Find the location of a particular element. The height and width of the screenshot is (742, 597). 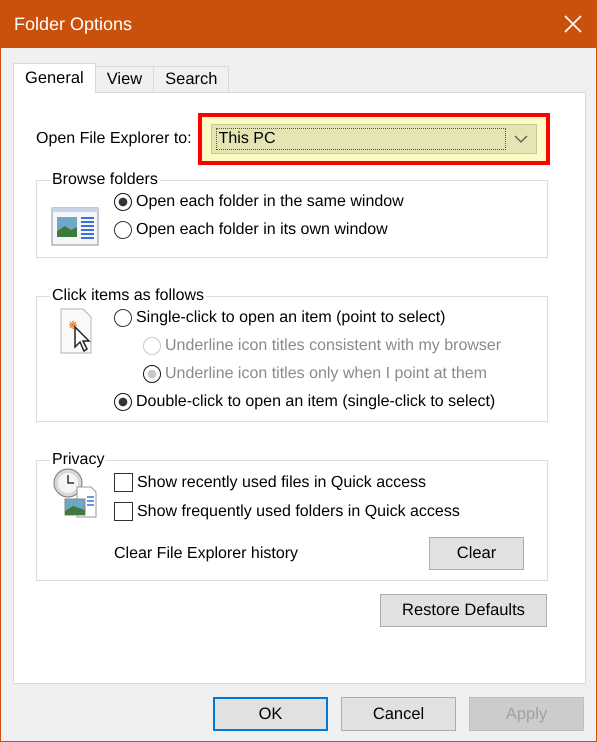

radio-label: Open each folder in the same window is located at coordinates (270, 202).